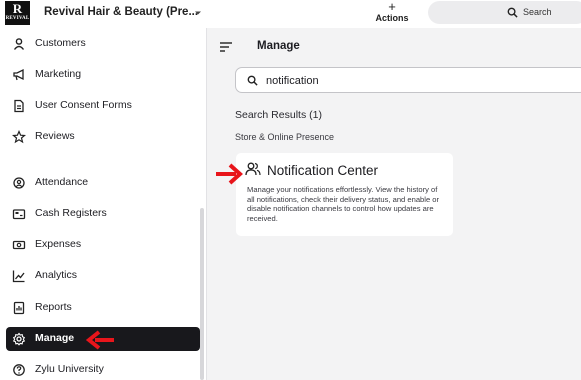 This screenshot has width=581, height=380. I want to click on actions-label: Actions, so click(392, 18).